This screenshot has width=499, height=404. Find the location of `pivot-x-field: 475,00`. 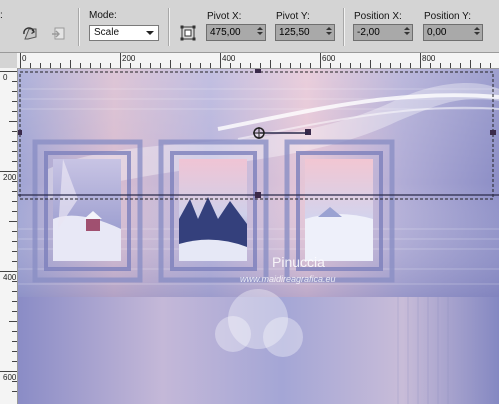

pivot-x-field: 475,00 is located at coordinates (236, 32).